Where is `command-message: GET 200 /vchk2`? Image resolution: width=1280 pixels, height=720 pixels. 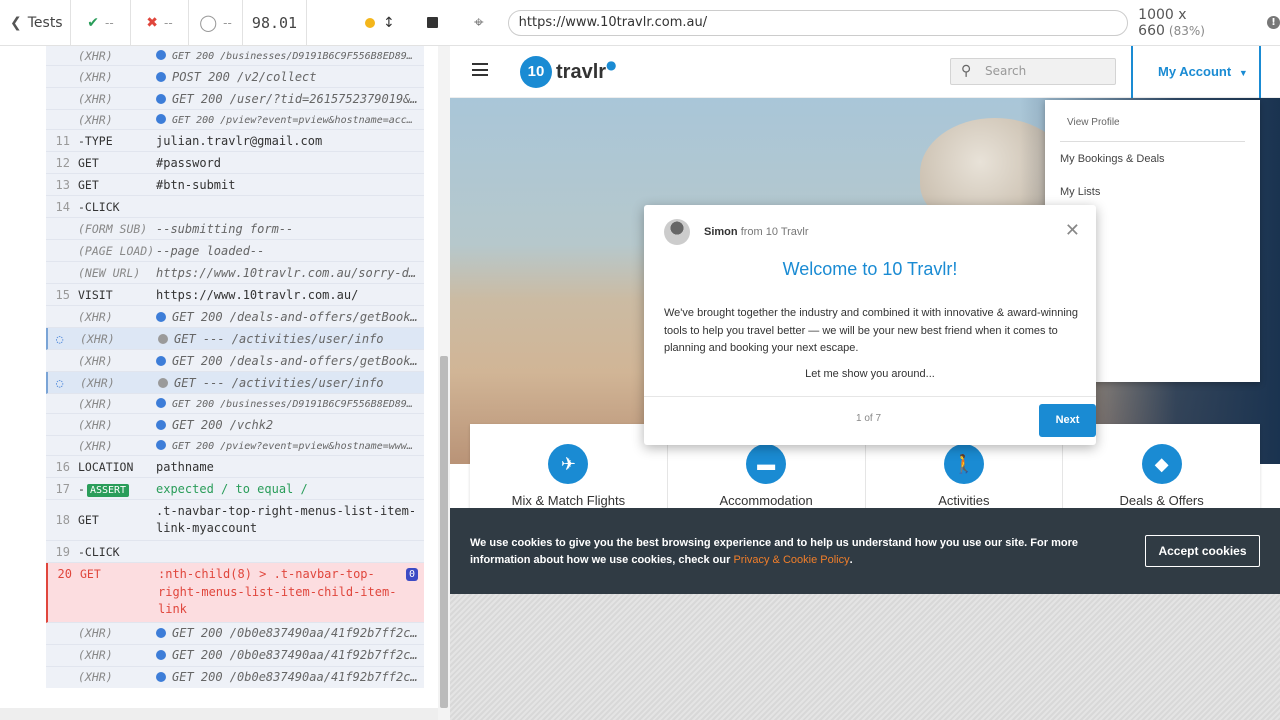 command-message: GET 200 /vchk2 is located at coordinates (290, 425).